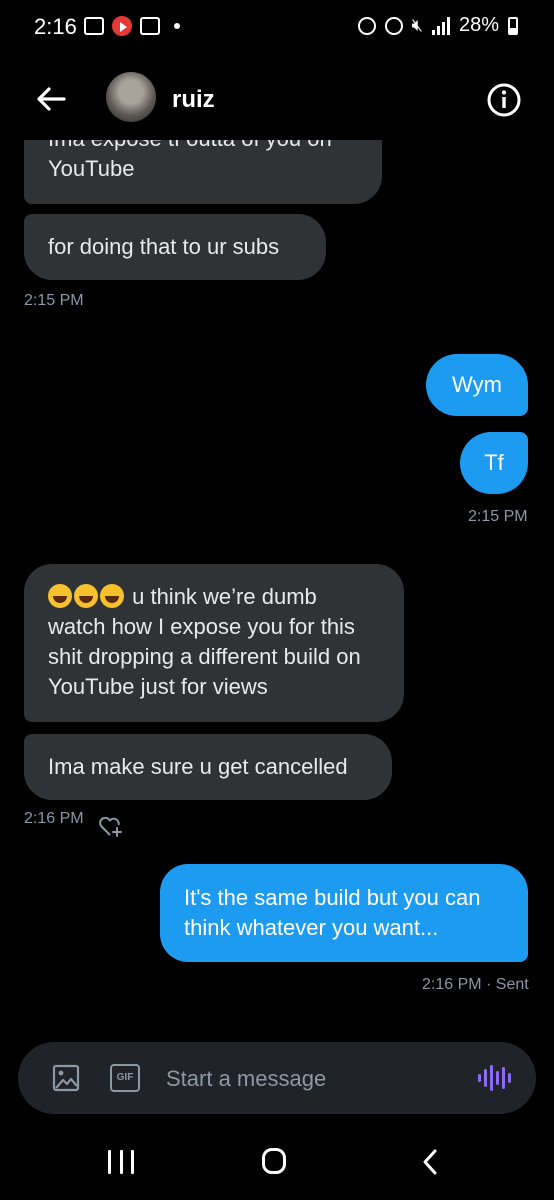 Image resolution: width=554 pixels, height=1200 pixels. Describe the element at coordinates (494, 463) in the screenshot. I see `message-bubble-sent: Tf` at that location.